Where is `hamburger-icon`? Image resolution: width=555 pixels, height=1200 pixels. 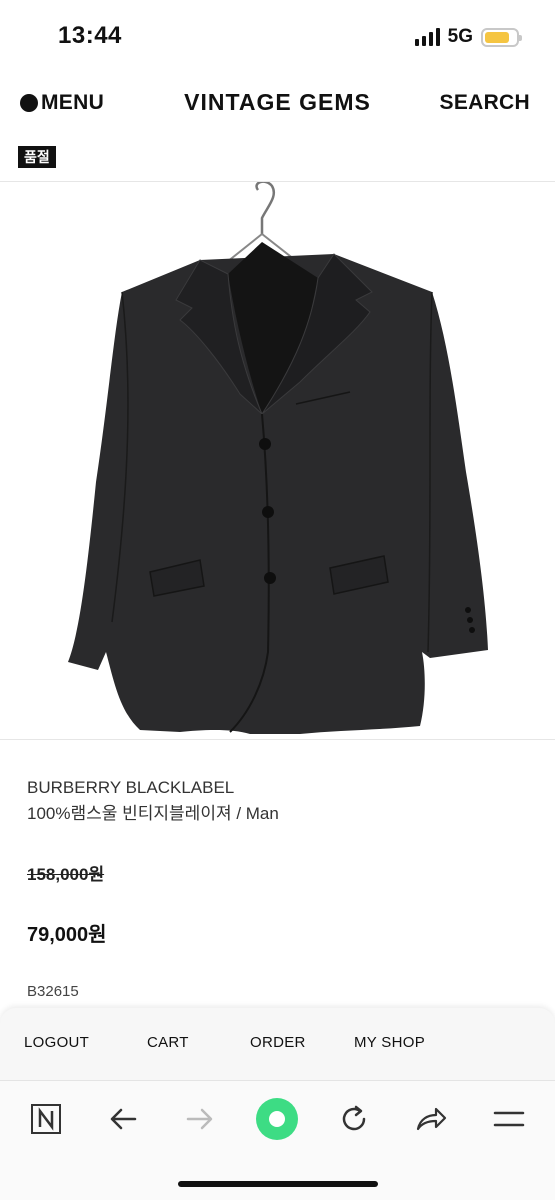 hamburger-icon is located at coordinates (509, 1119).